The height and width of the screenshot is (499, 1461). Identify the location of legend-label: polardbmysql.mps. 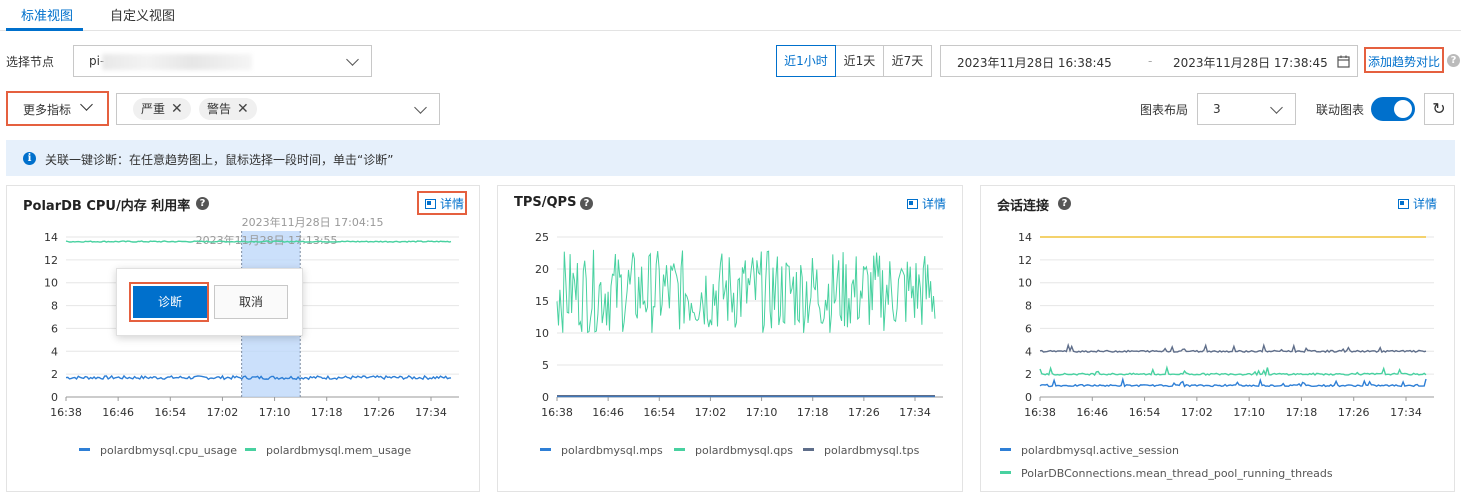
(612, 450).